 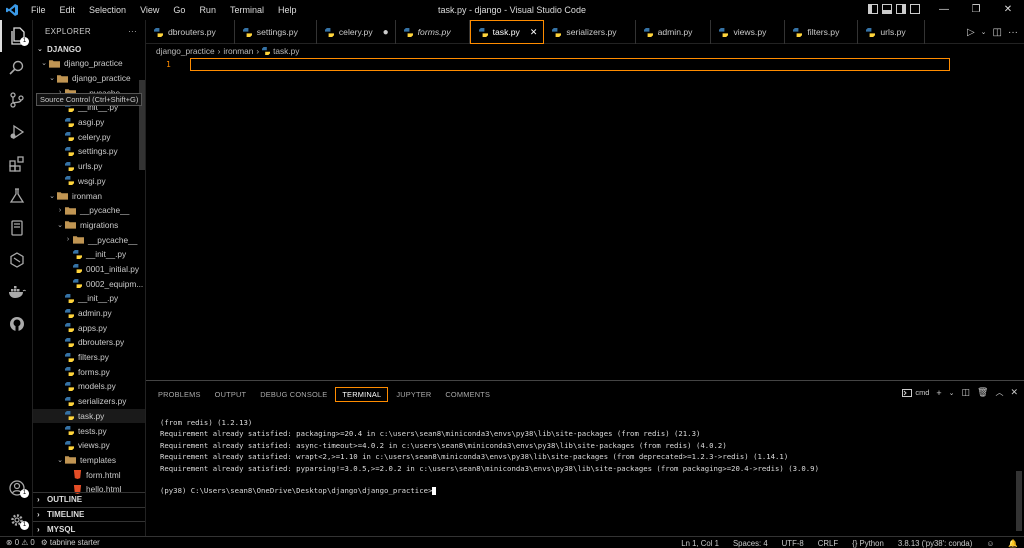 I want to click on tree-file: 0001_initial.py, so click(x=89, y=269).